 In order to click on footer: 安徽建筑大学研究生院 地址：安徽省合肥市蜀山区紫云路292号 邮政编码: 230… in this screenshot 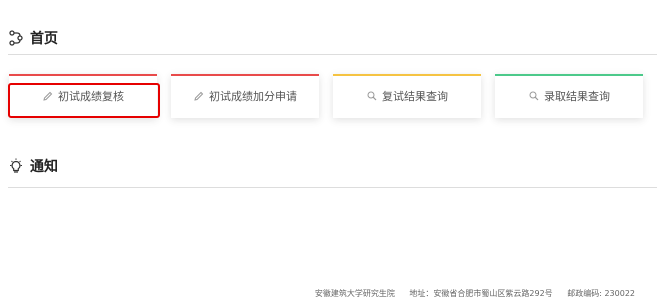, I will do `click(475, 293)`.